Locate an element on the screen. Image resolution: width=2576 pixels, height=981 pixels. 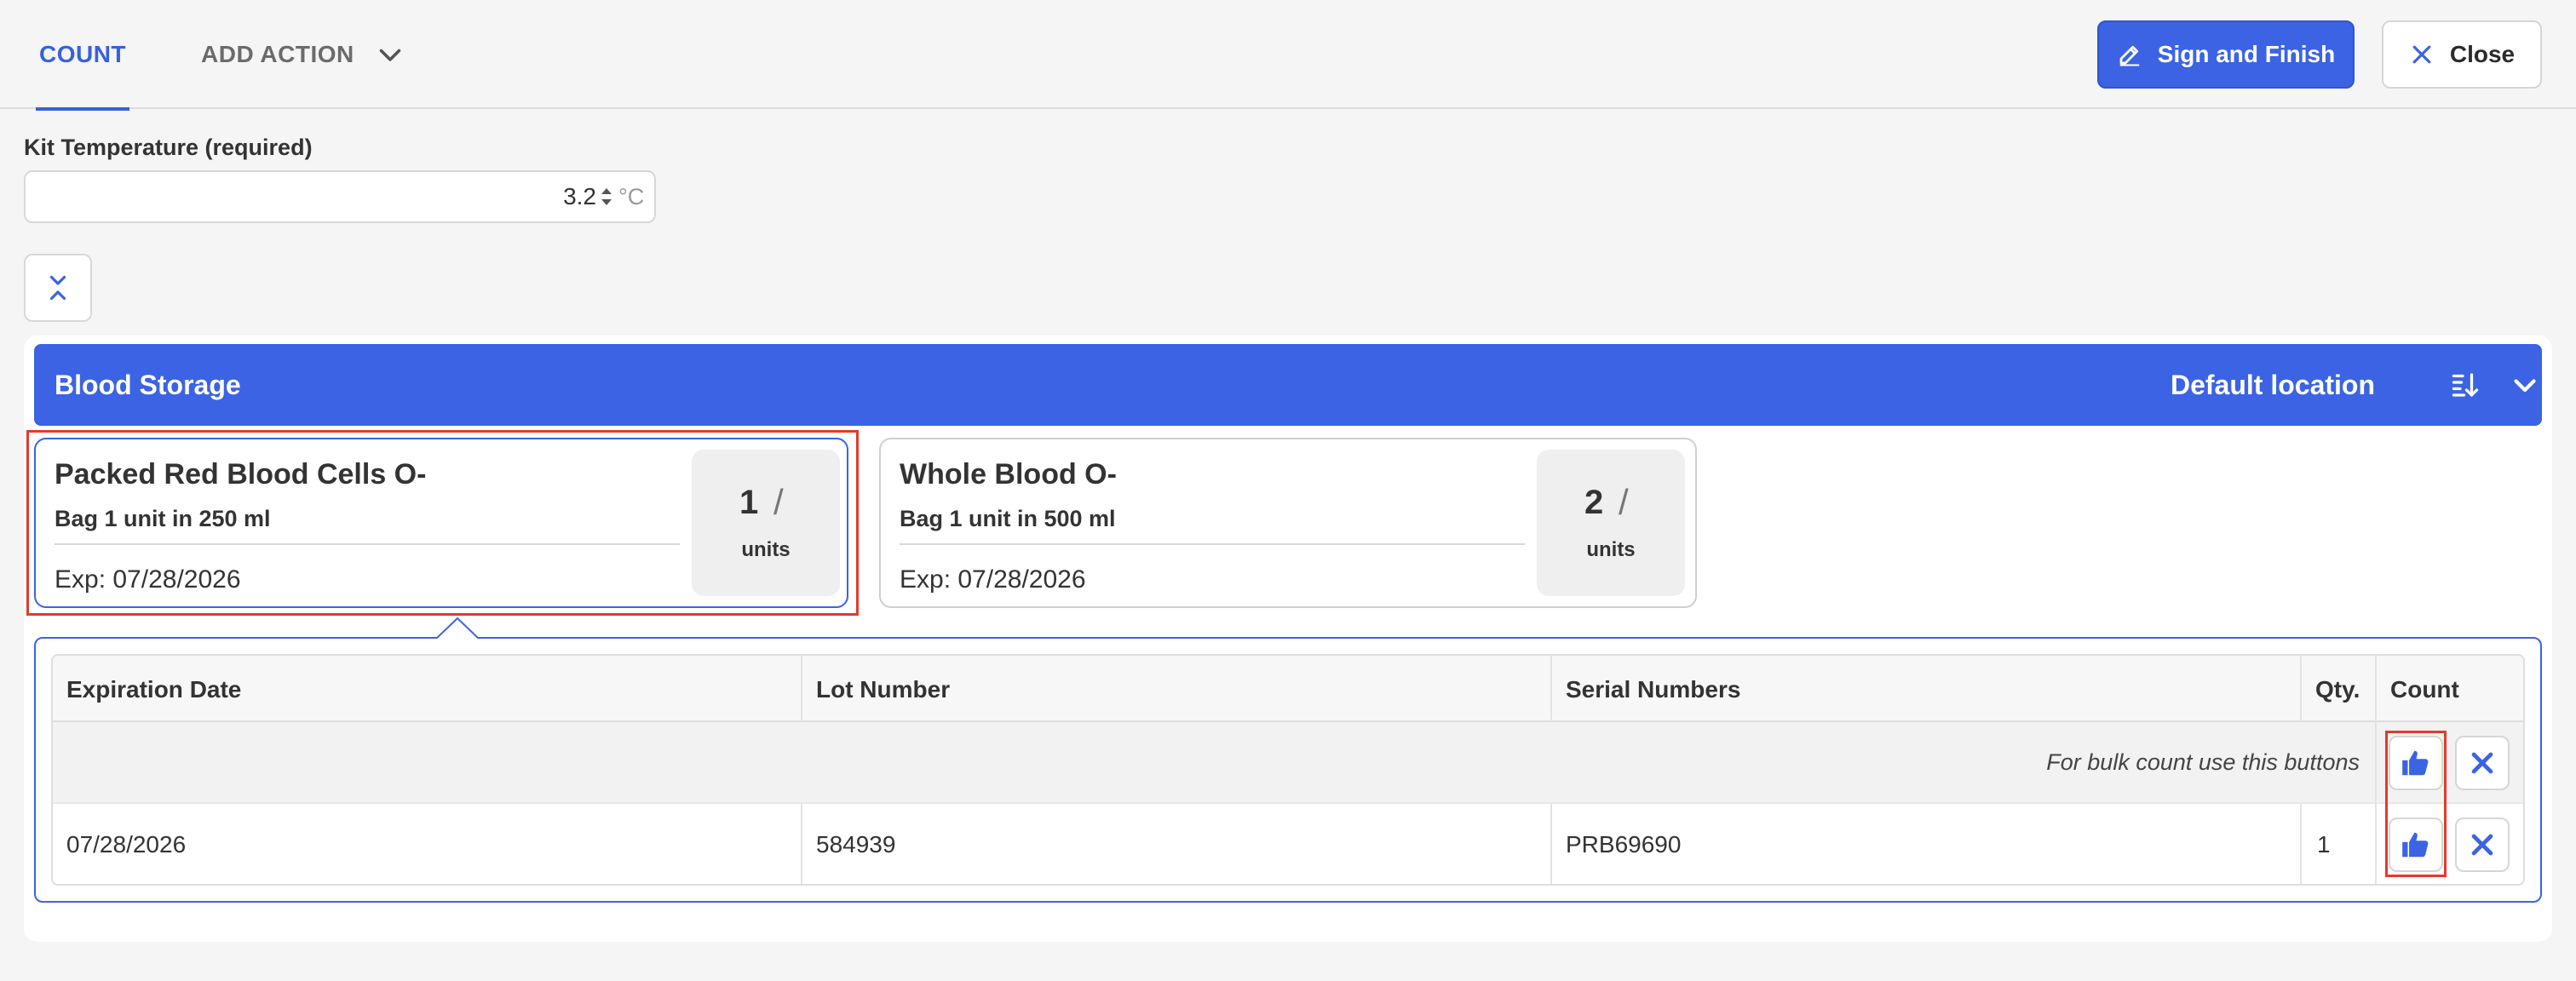
cell-serial: PRB69690 is located at coordinates (1624, 844).